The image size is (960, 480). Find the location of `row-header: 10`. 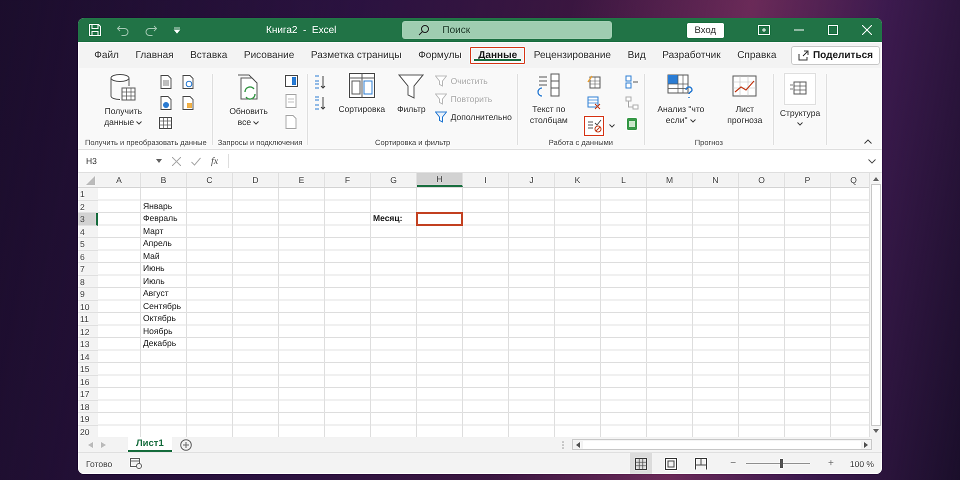

row-header: 10 is located at coordinates (88, 306).